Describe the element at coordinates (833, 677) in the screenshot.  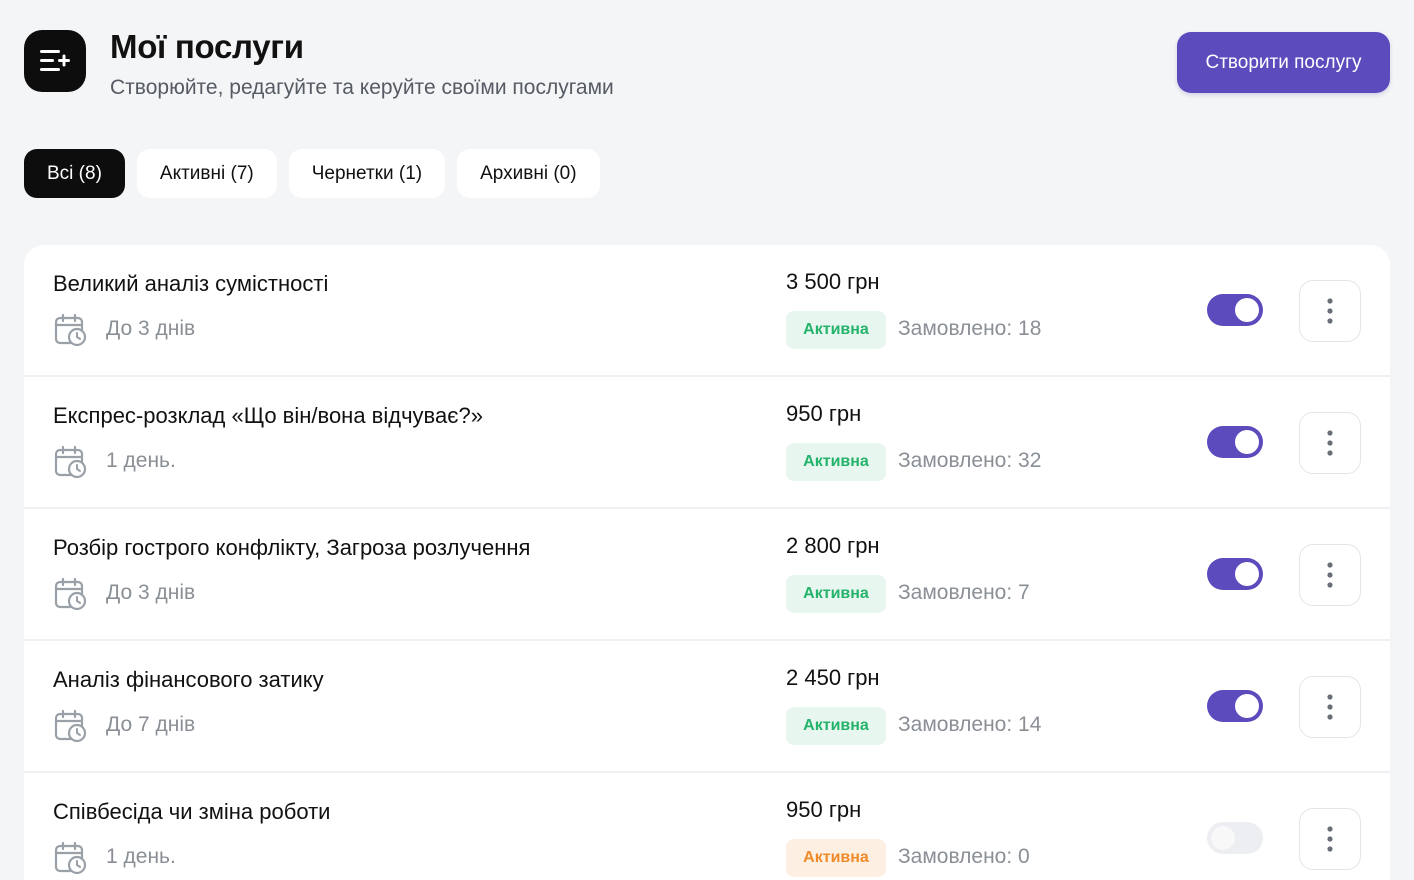
I see `service-price: 2 450 грн` at that location.